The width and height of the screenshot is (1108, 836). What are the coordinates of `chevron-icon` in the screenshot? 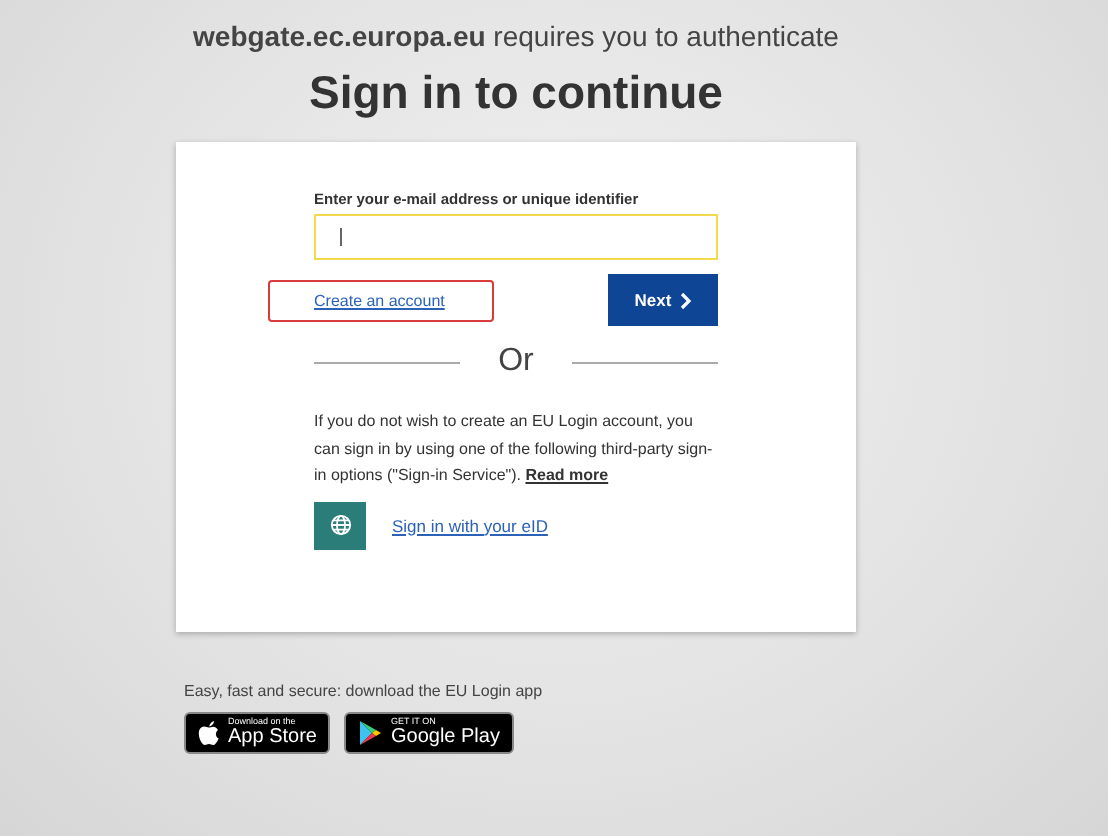 It's located at (685, 300).